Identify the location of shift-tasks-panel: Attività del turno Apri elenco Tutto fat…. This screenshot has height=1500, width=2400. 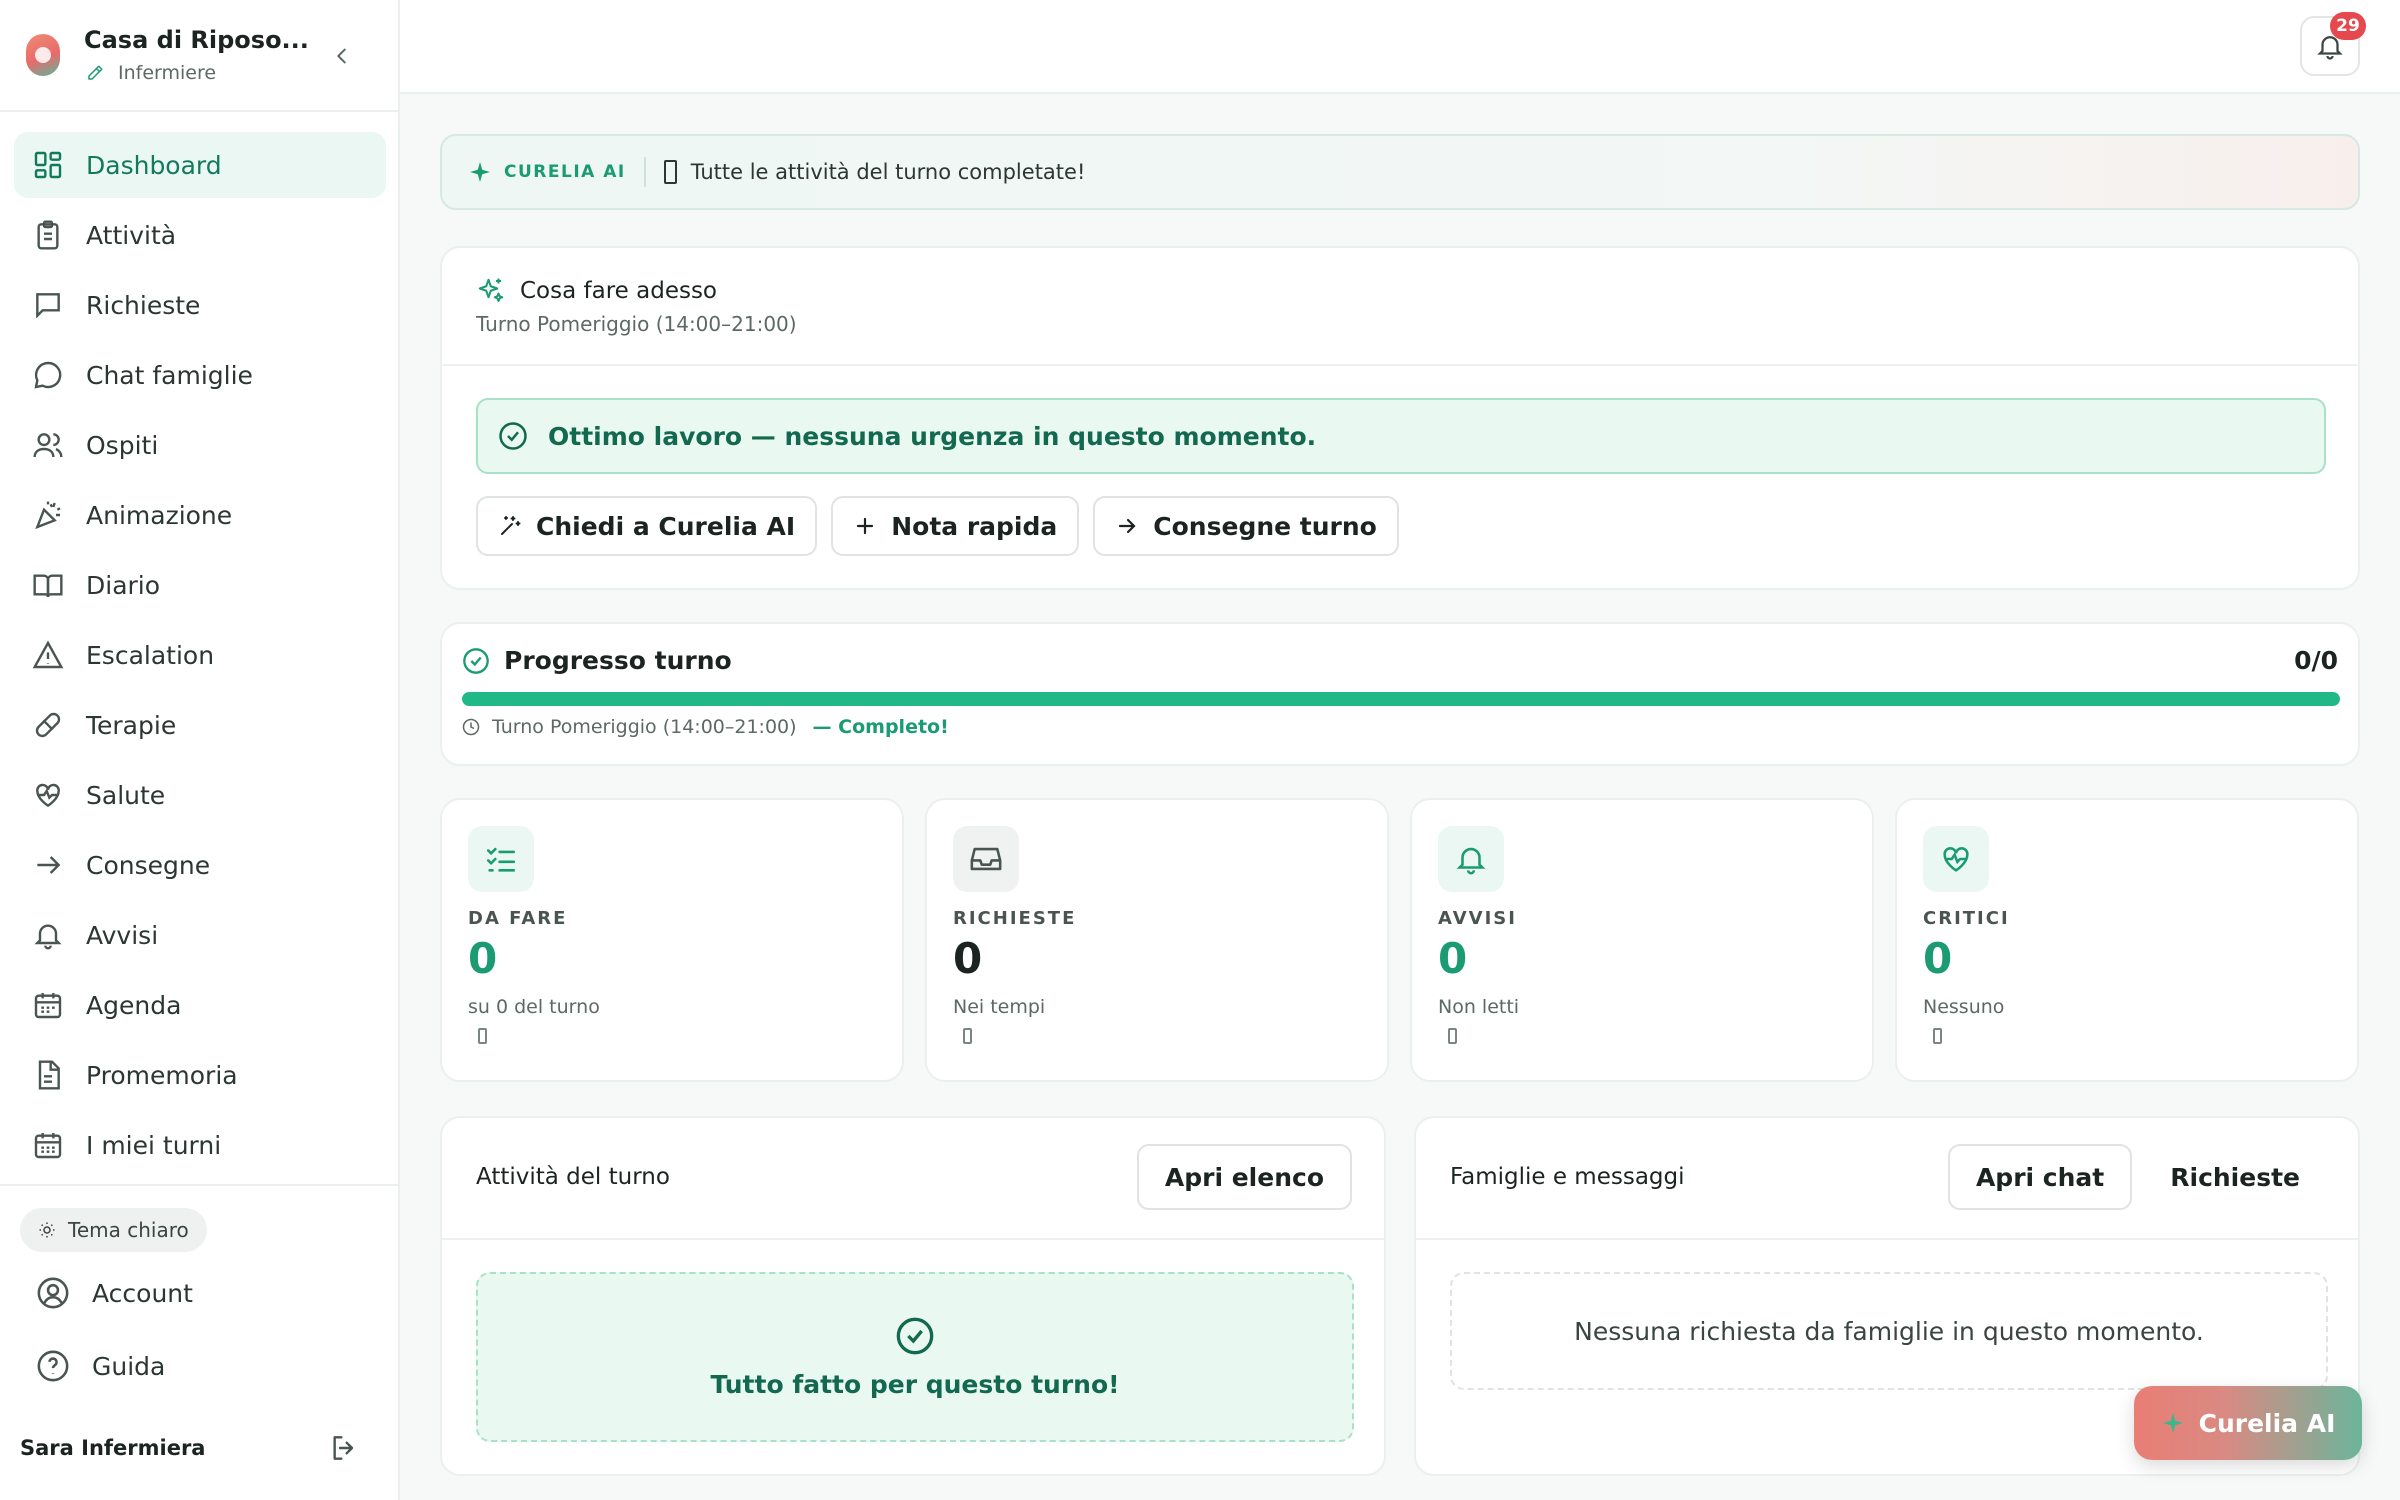
(913, 1296).